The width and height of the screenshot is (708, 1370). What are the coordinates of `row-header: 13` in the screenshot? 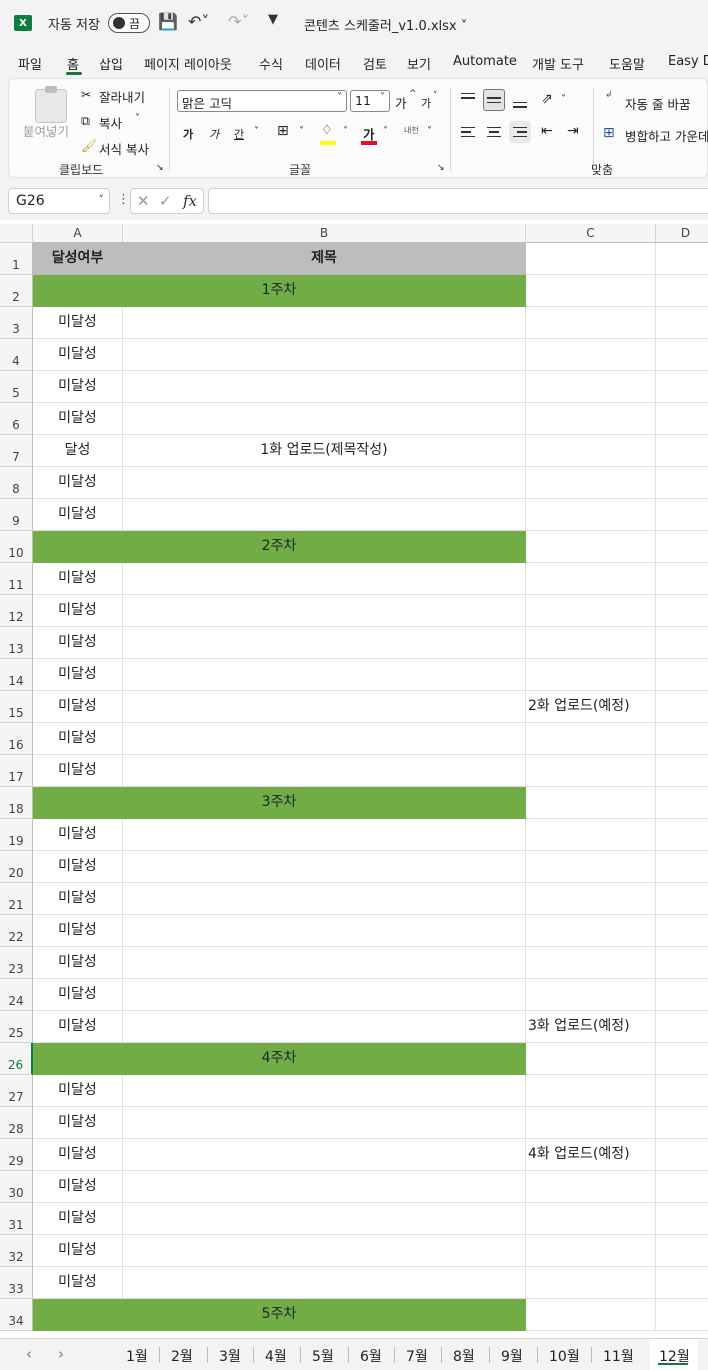 It's located at (16, 643).